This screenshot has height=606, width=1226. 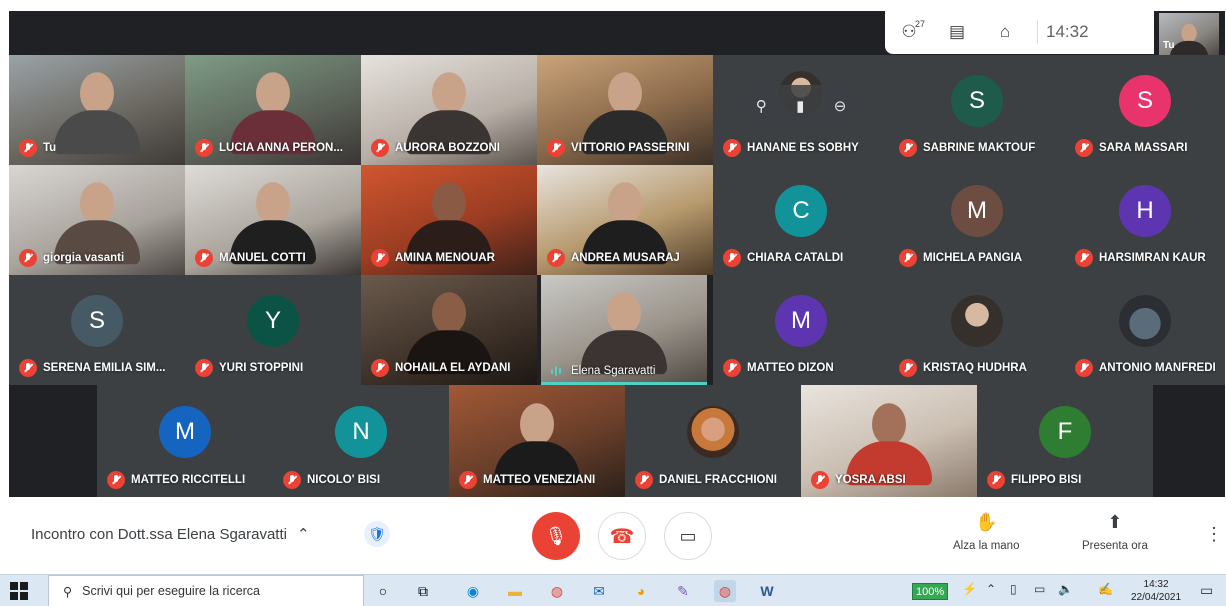 What do you see at coordinates (1156, 591) in the screenshot?
I see `taskbar-clock: 14:32 22/04/2021` at bounding box center [1156, 591].